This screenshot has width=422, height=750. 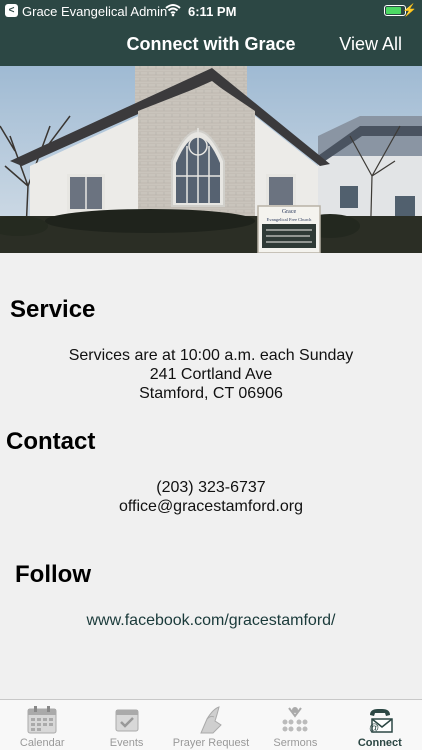 I want to click on service-city: Stamford, CT 06906, so click(x=211, y=393).